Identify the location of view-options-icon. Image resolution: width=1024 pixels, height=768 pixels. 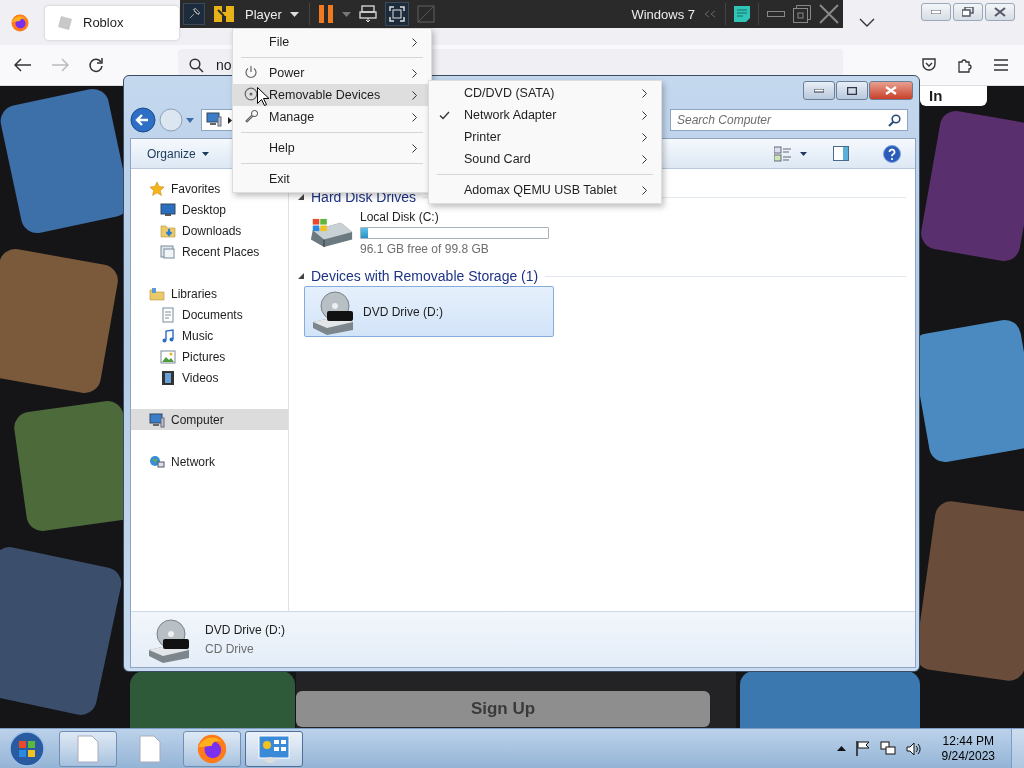
(783, 153).